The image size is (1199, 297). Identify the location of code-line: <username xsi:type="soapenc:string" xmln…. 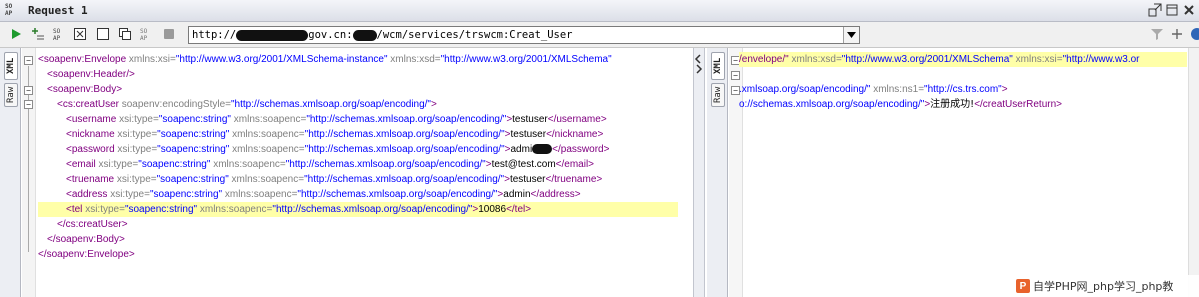
(358, 119).